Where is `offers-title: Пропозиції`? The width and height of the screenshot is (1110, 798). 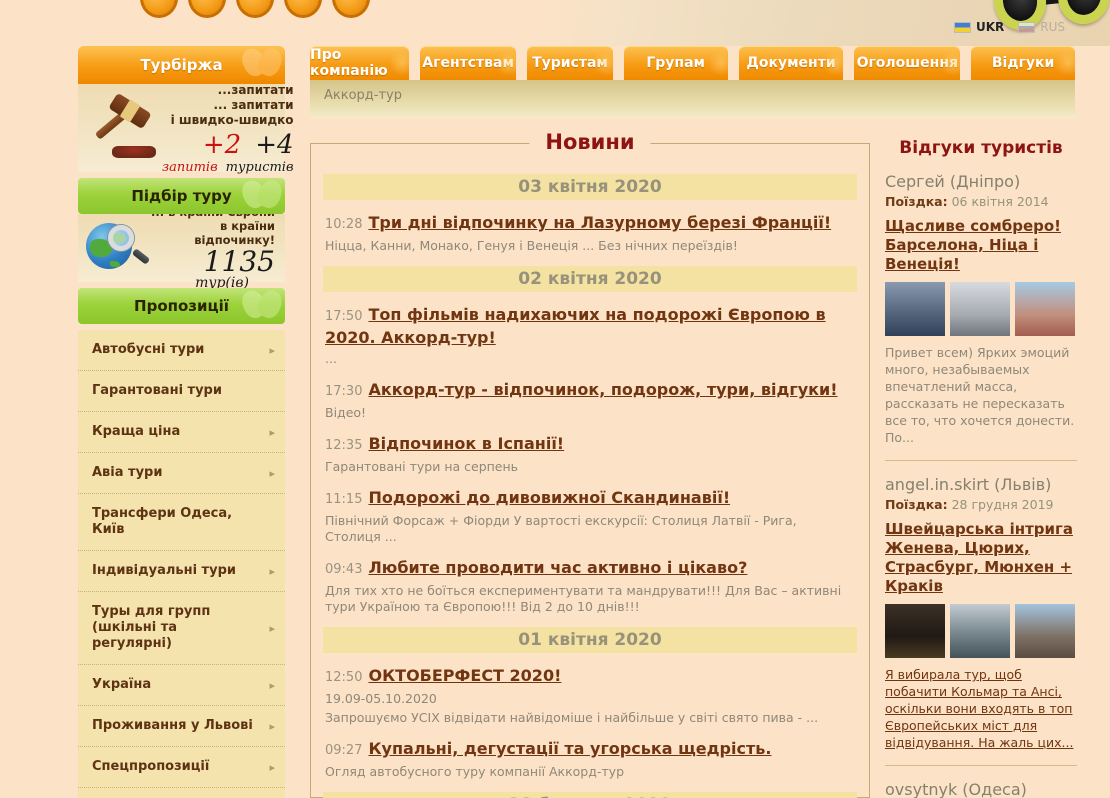
offers-title: Пропозиції is located at coordinates (181, 306).